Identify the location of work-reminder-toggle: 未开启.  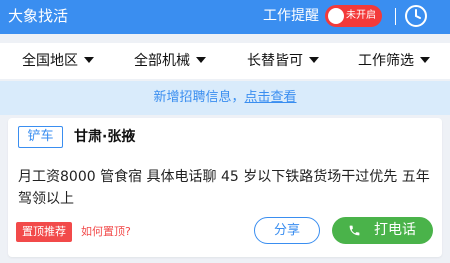
(353, 16).